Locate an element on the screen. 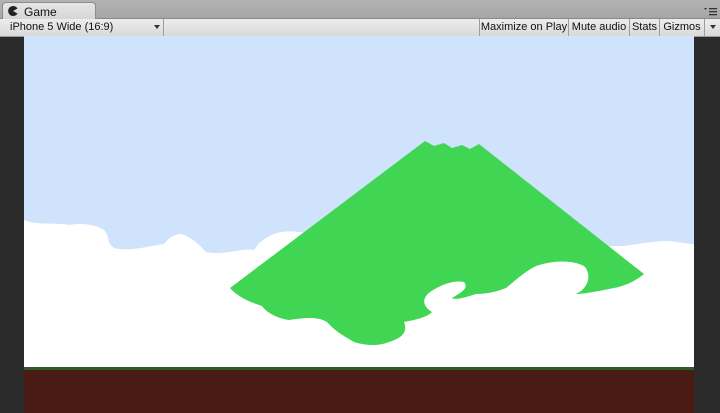 The height and width of the screenshot is (413, 720). panel-menu-icon is located at coordinates (710, 11).